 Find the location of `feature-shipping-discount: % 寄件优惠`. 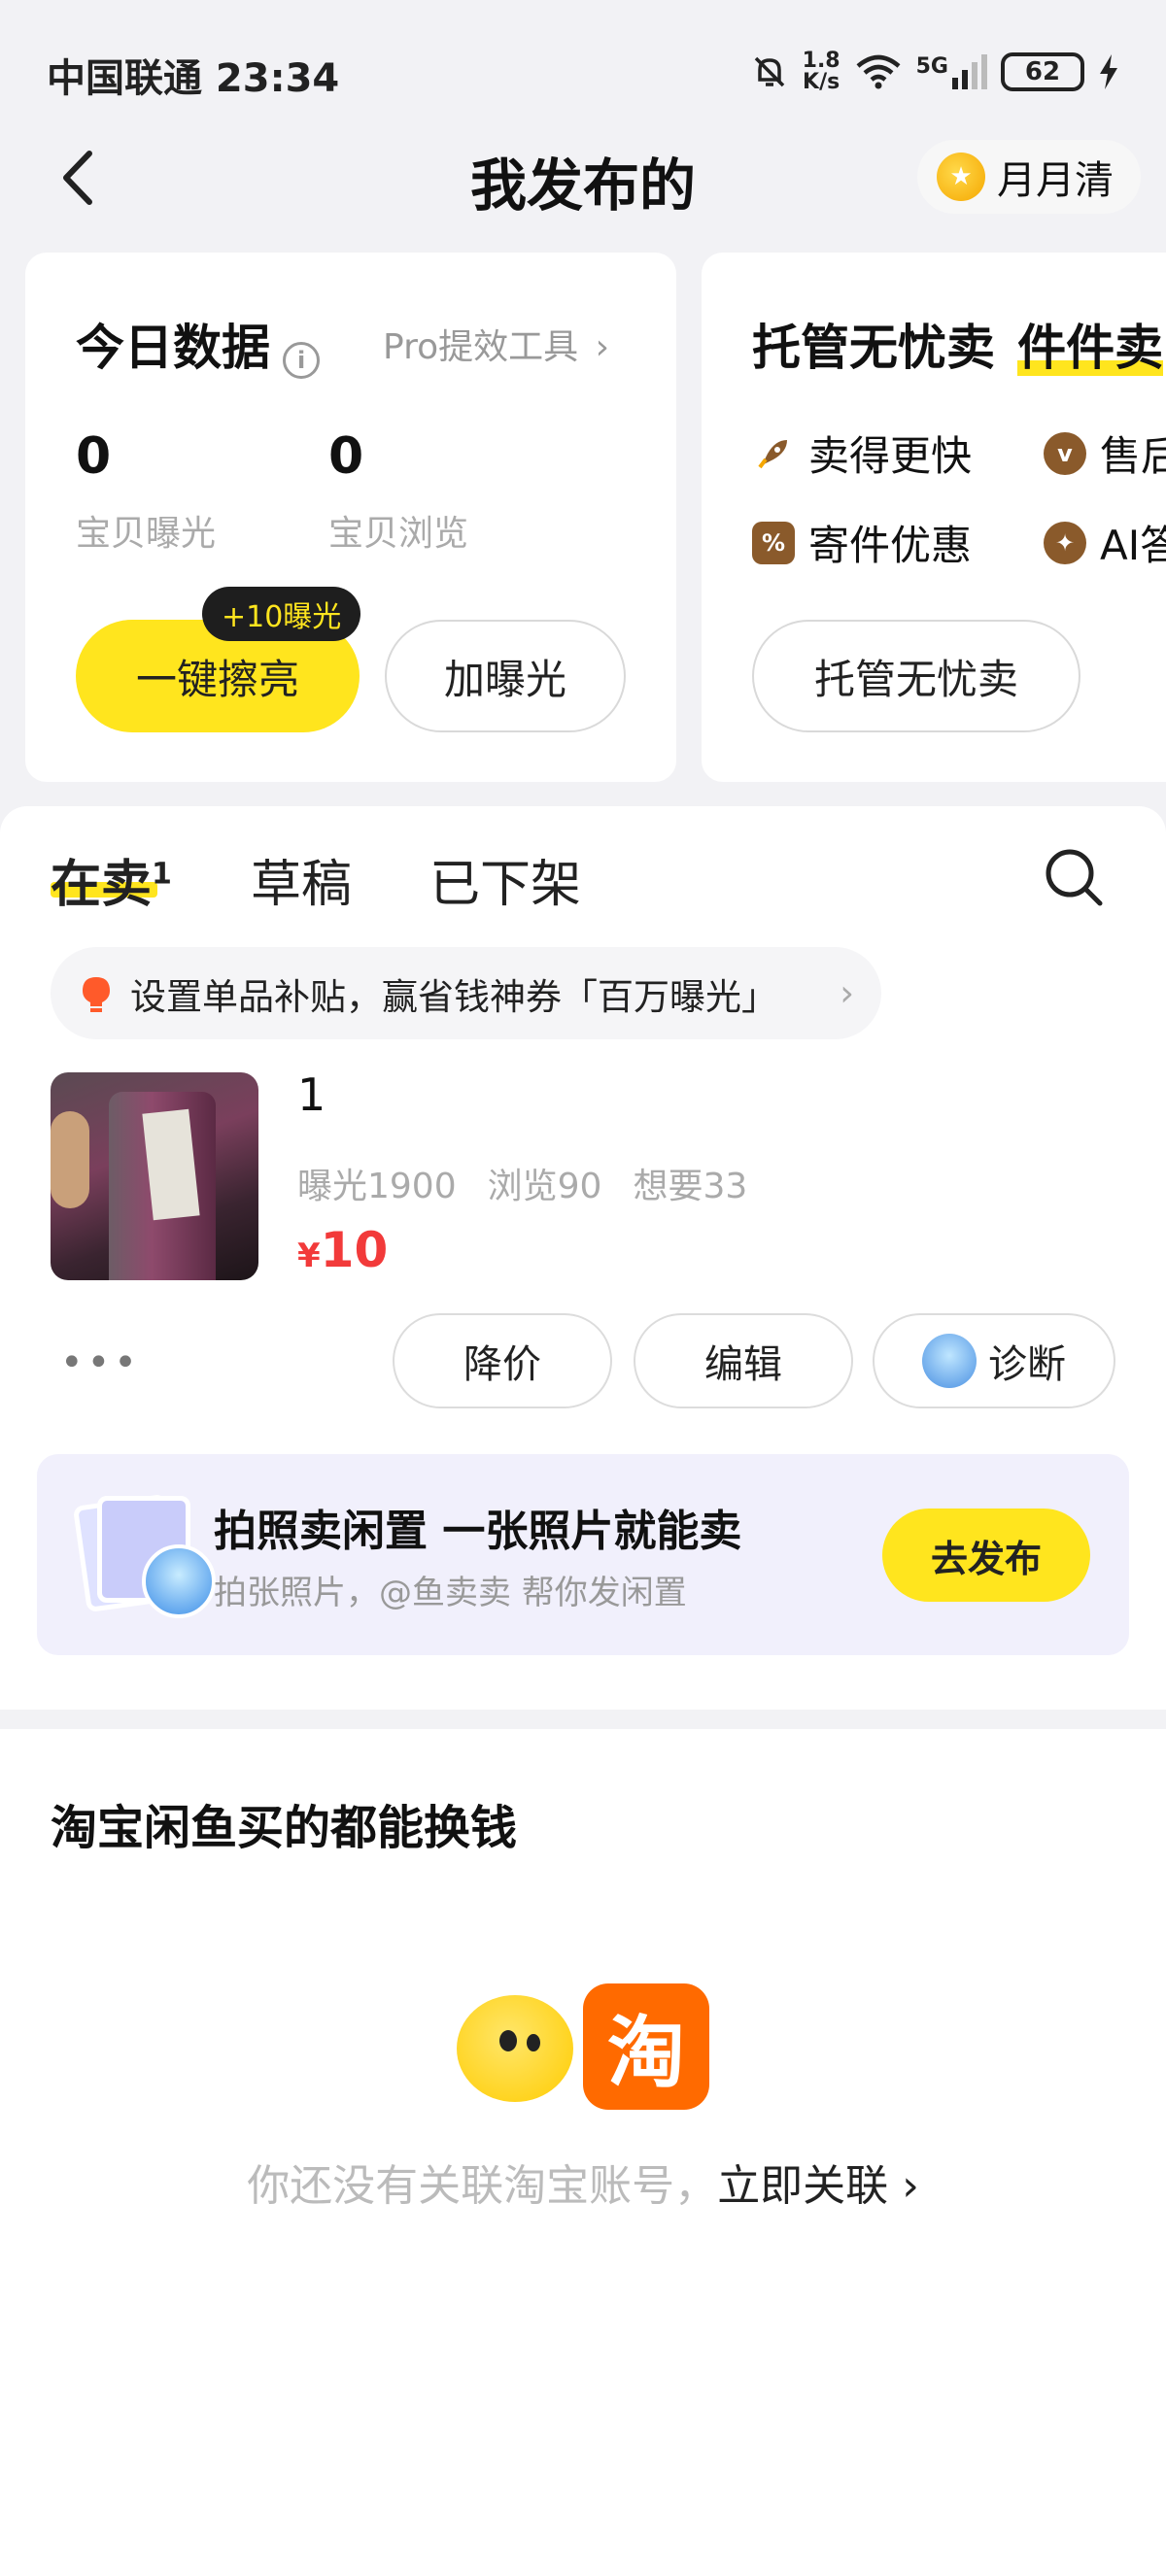

feature-shipping-discount: % 寄件优惠 is located at coordinates (862, 542).